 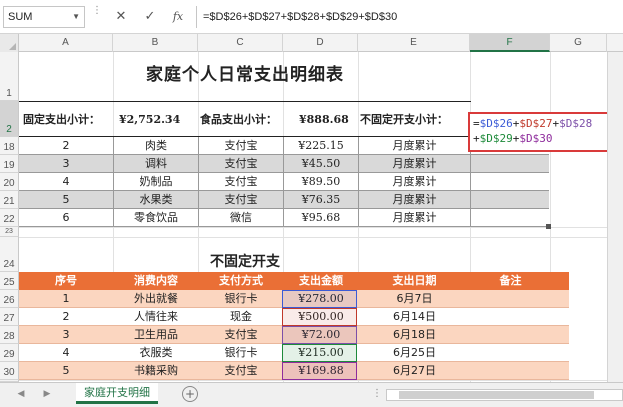 What do you see at coordinates (319, 317) in the screenshot?
I see `ref-highlight-d27` at bounding box center [319, 317].